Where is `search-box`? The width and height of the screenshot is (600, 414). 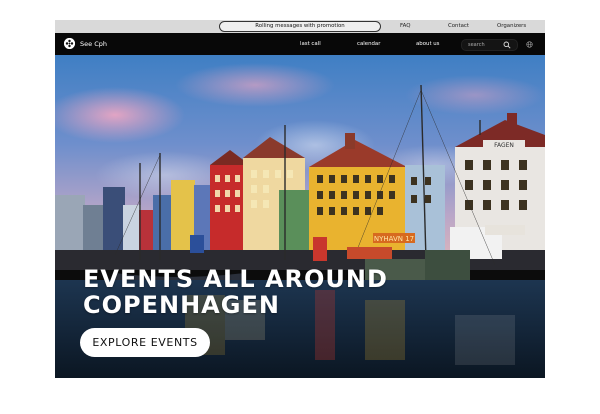 search-box is located at coordinates (489, 45).